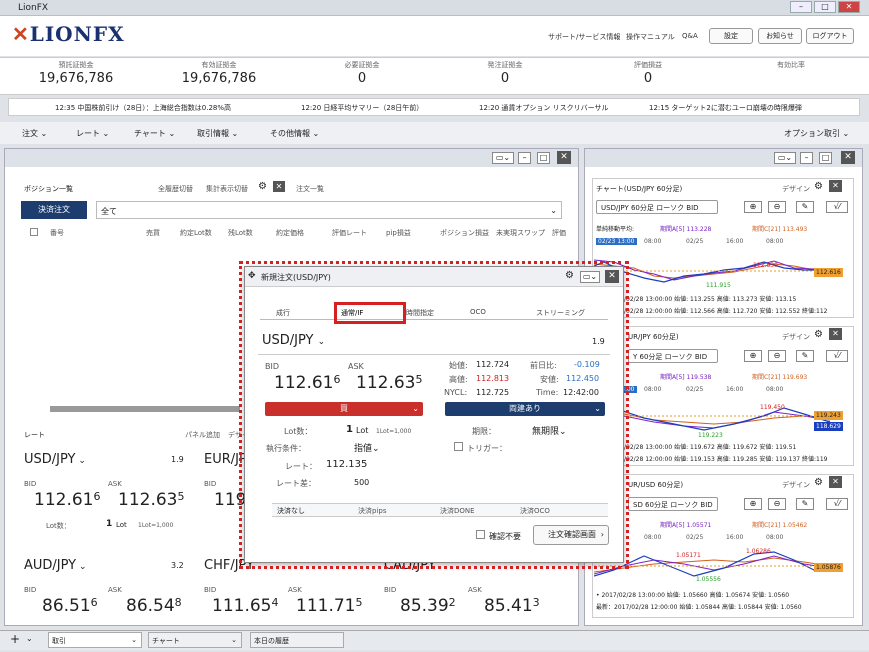 Image resolution: width=869 pixels, height=652 pixels. What do you see at coordinates (505, 73) in the screenshot?
I see `summary-order-margin: 発注証拠金 0` at bounding box center [505, 73].